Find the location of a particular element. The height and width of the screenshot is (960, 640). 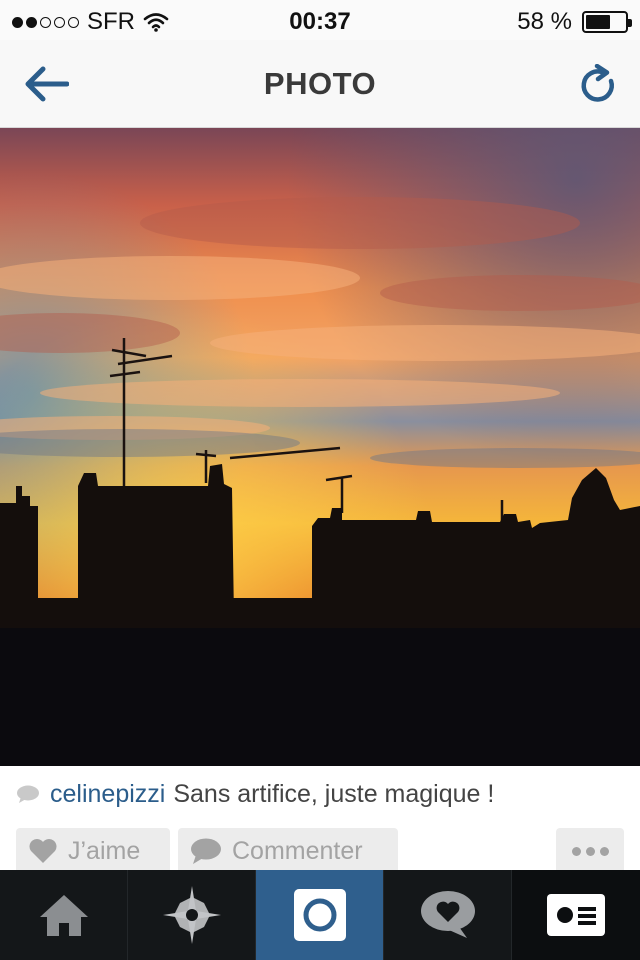

like-button: J’aime is located at coordinates (93, 851).